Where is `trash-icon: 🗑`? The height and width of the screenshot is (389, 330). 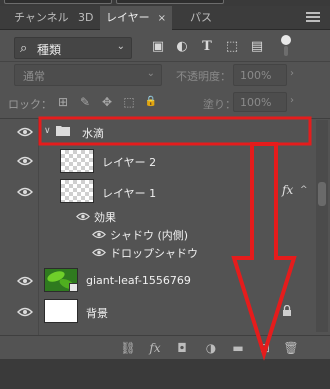
trash-icon: 🗑 is located at coordinates (291, 348).